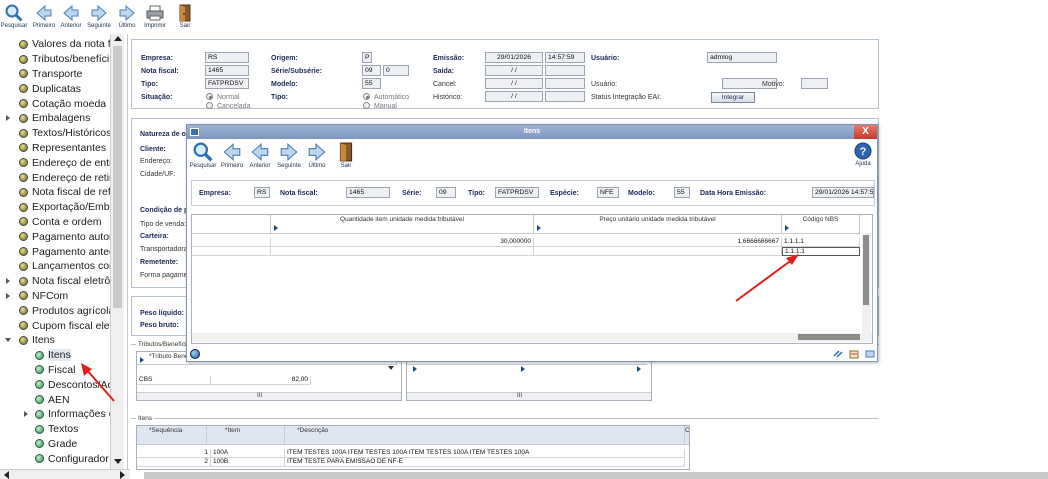 The height and width of the screenshot is (479, 1048). Describe the element at coordinates (767, 278) in the screenshot. I see `annotation-arrow-dialog` at that location.